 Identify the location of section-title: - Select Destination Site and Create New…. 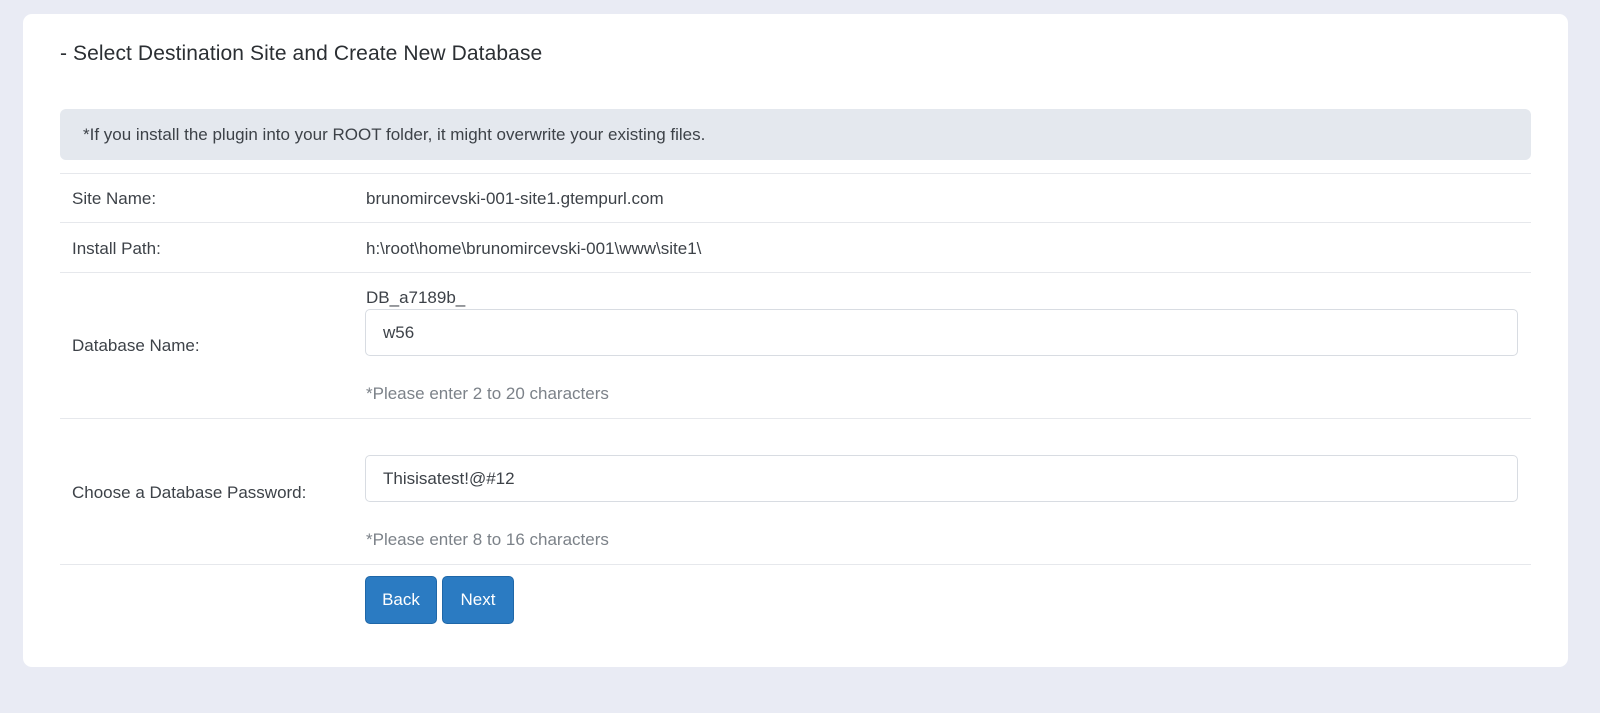
(301, 53).